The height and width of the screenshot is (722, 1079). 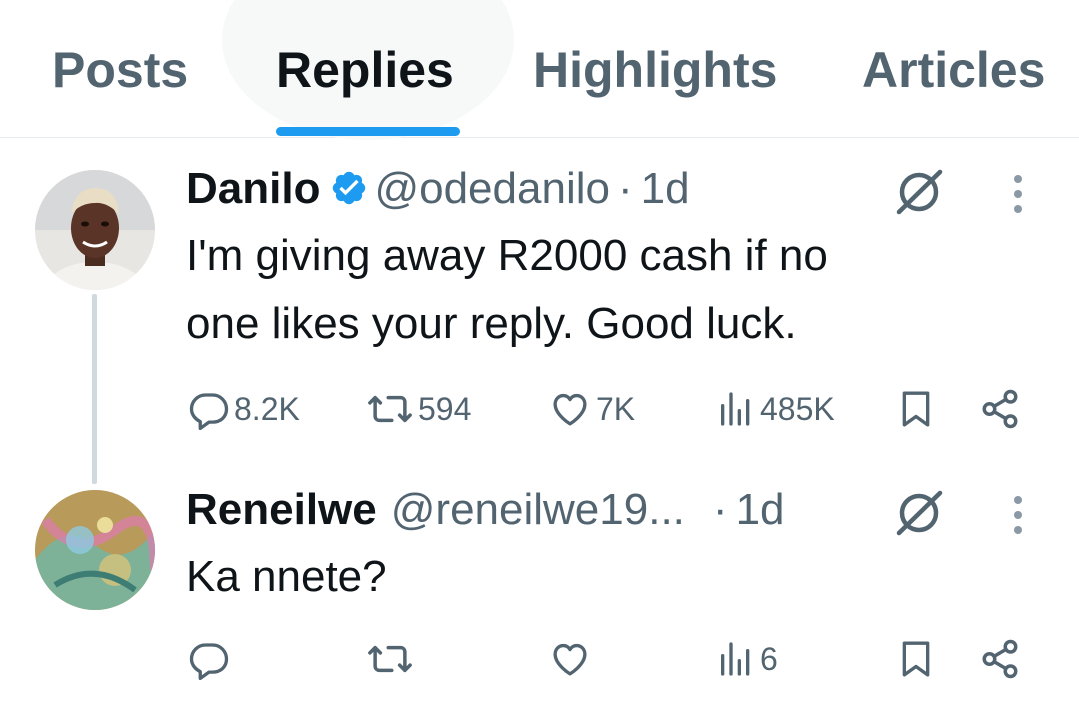 I want to click on like-button: 7K, so click(x=591, y=409).